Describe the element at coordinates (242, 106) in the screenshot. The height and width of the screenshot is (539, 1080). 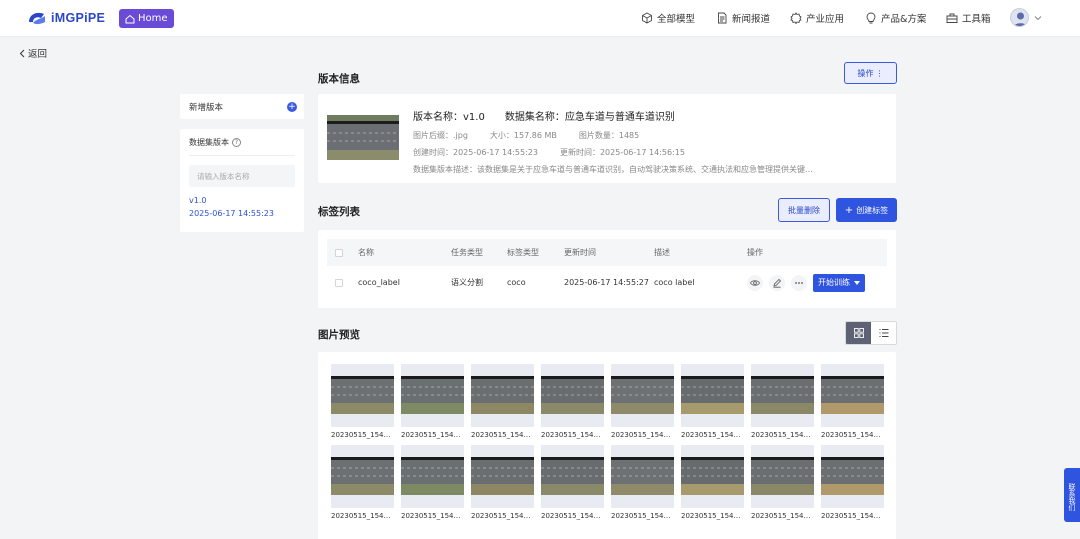
I see `new-version-button: 新增版本 +` at that location.